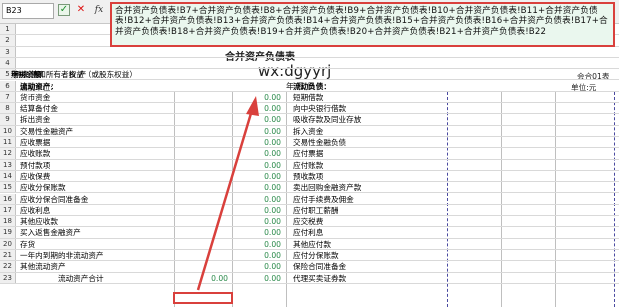 The image size is (619, 307). I want to click on liability-label: 代理买卖证券款, so click(367, 278).